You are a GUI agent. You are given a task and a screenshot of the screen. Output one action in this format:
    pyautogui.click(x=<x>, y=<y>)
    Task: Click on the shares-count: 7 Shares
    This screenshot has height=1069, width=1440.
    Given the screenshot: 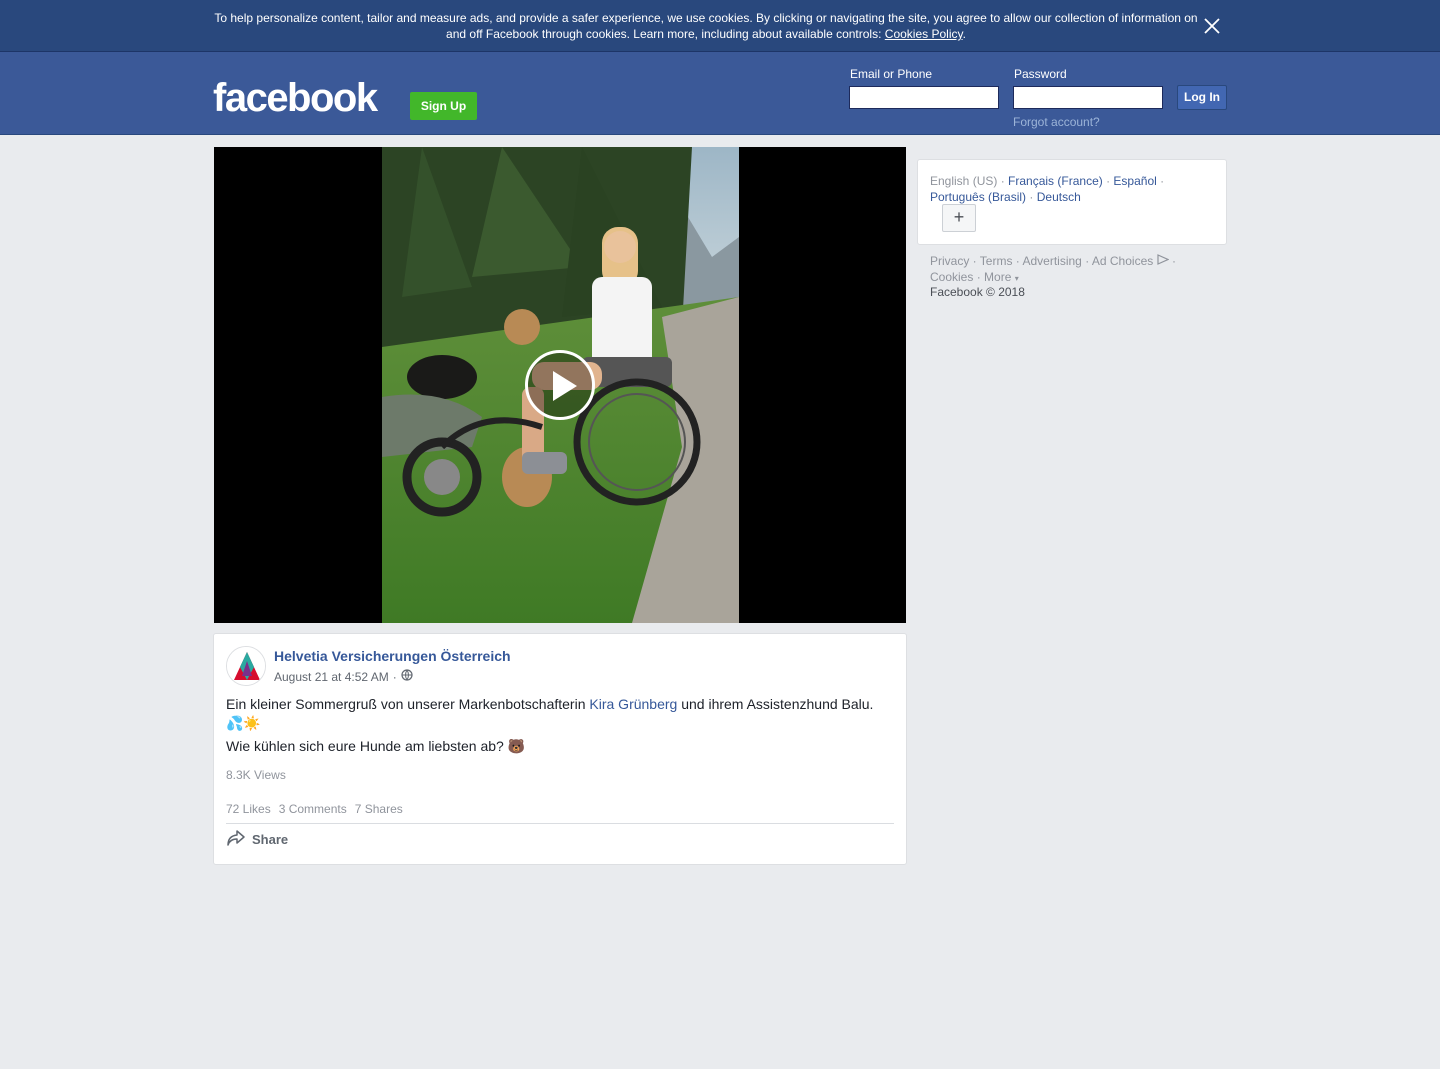 What is the action you would take?
    pyautogui.click(x=379, y=809)
    